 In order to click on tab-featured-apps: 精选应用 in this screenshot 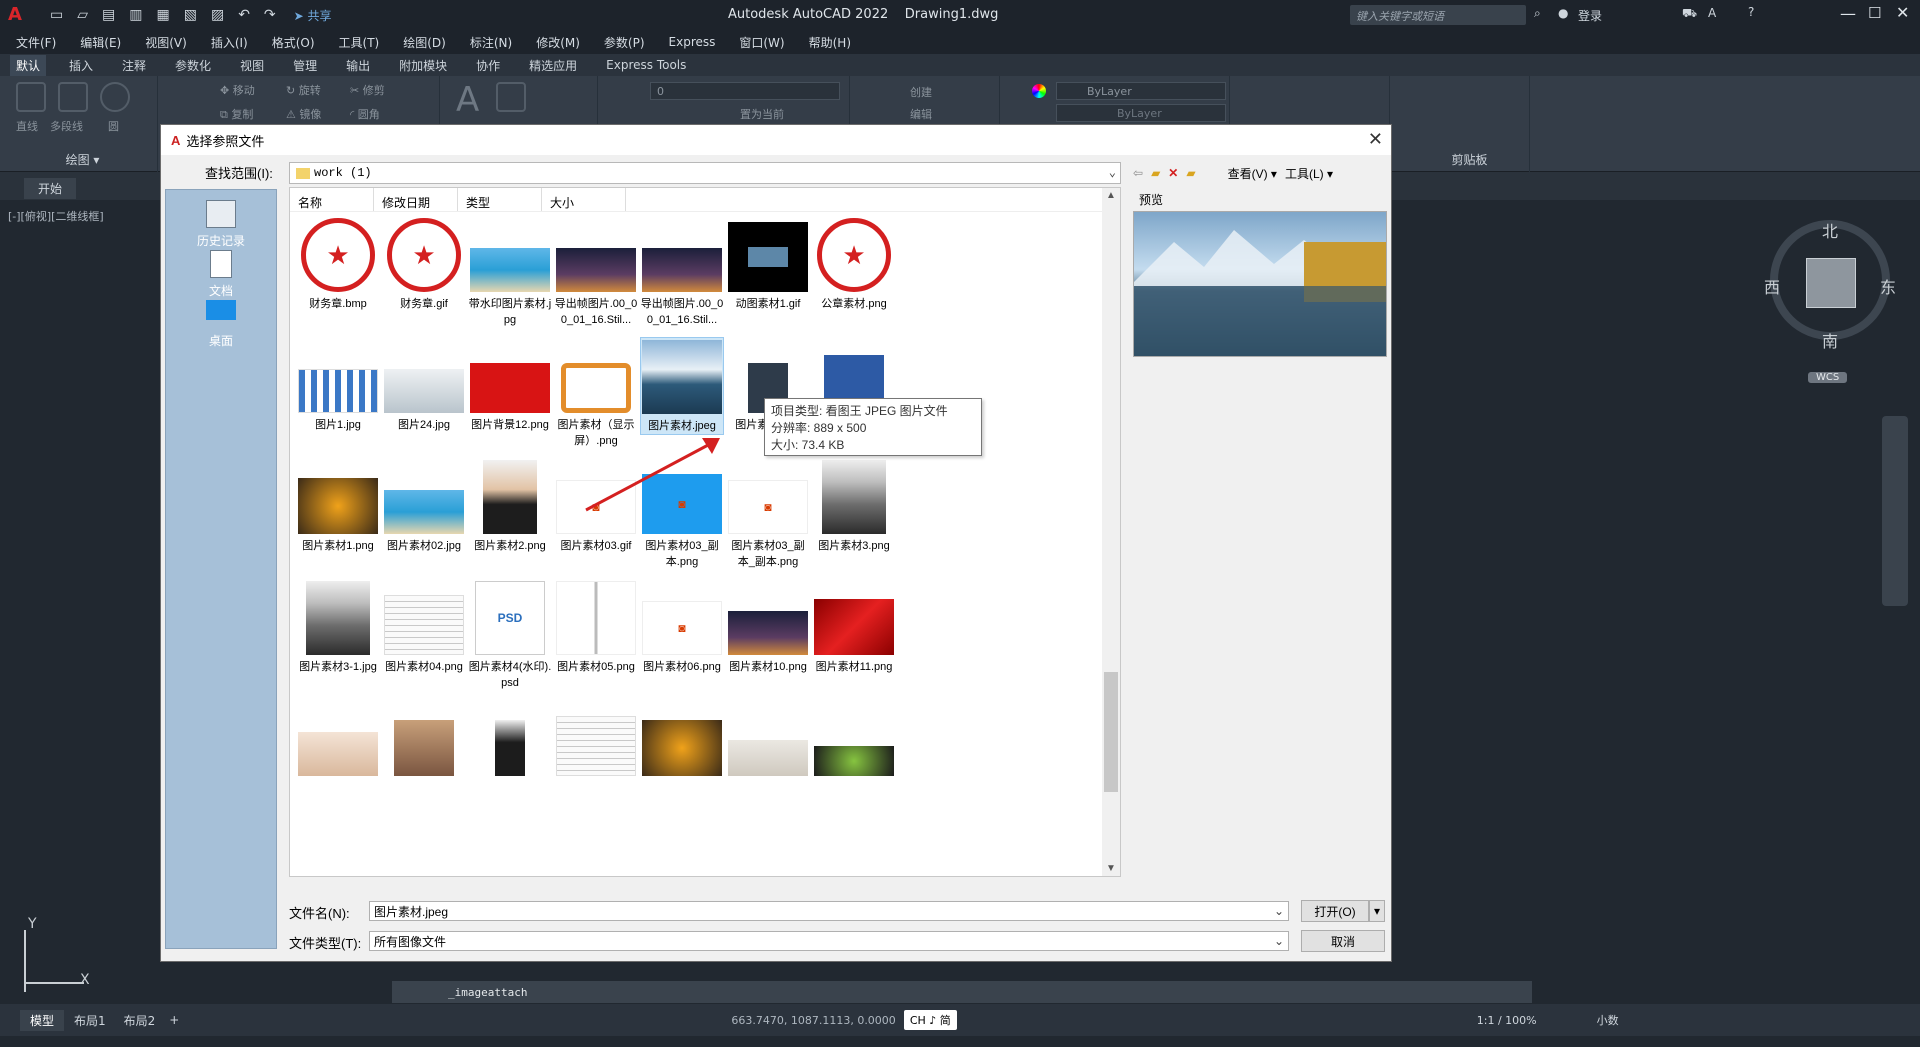, I will do `click(553, 65)`.